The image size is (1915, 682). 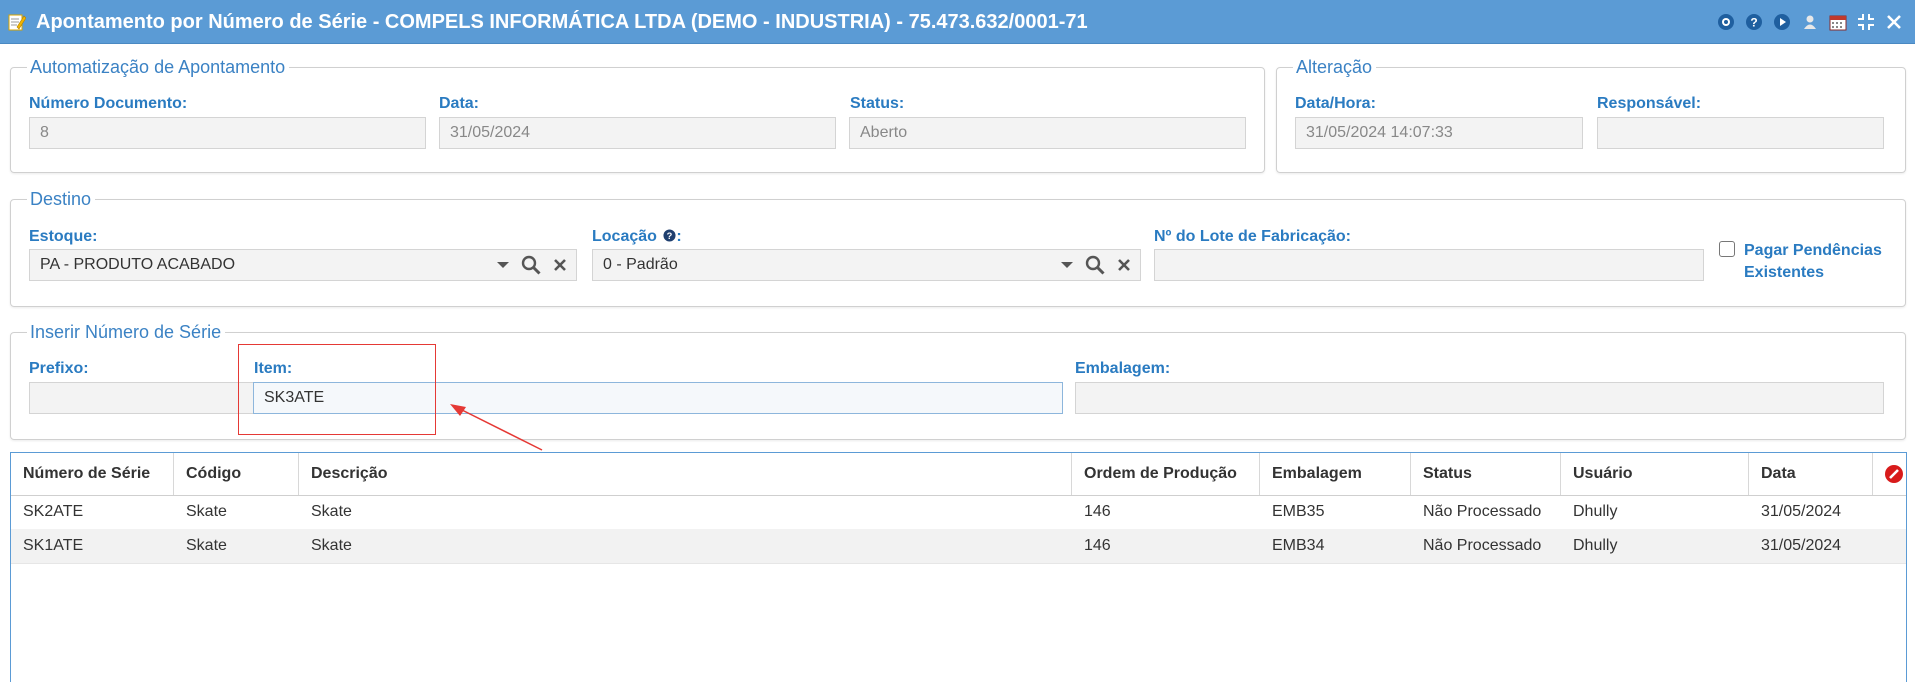 What do you see at coordinates (227, 133) in the screenshot?
I see `numero-documento-field: 8` at bounding box center [227, 133].